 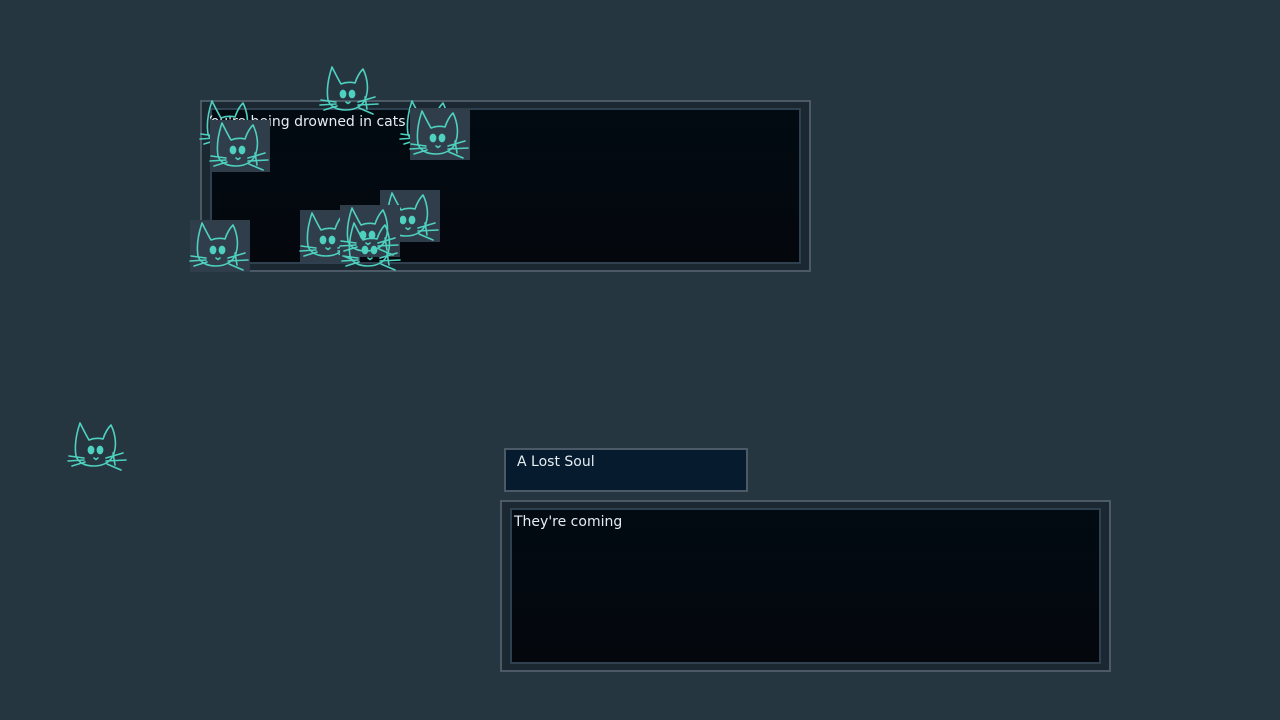 I want to click on narration-panel: You're being drowned in cats, so click(x=505, y=186).